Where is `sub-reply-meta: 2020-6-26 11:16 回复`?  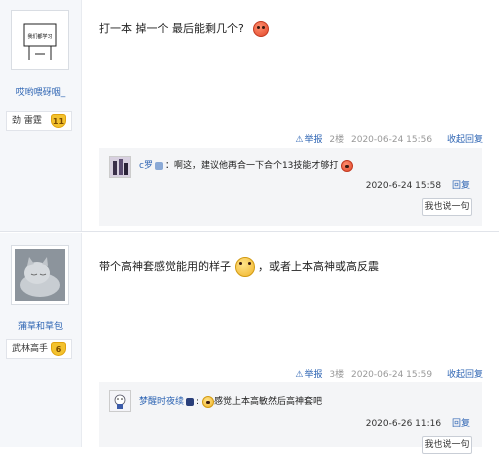
sub-reply-meta: 2020-6-26 11:16 回复 is located at coordinates (418, 422).